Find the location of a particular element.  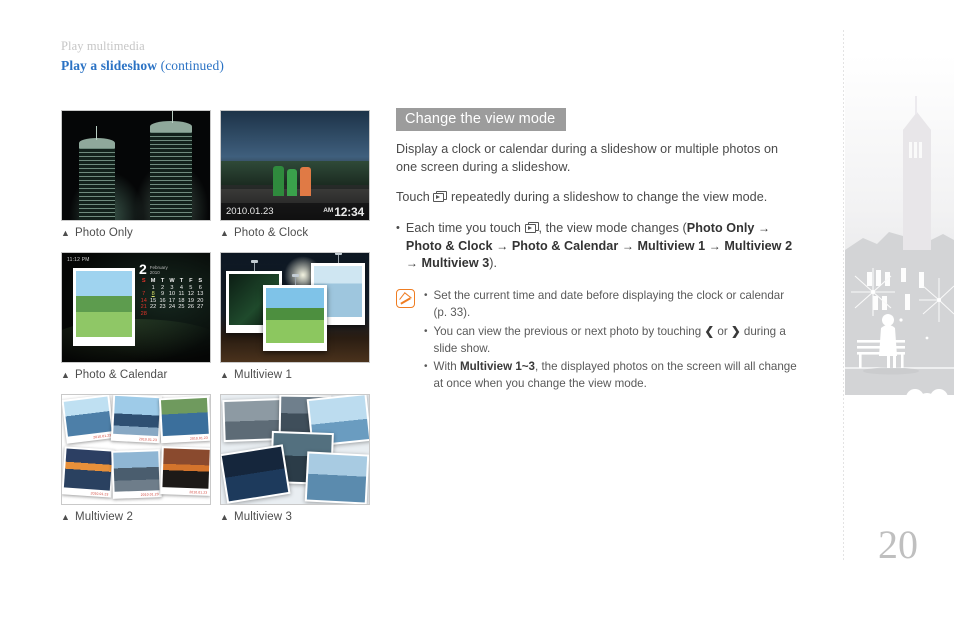

calendar-photo-frame is located at coordinates (104, 307).